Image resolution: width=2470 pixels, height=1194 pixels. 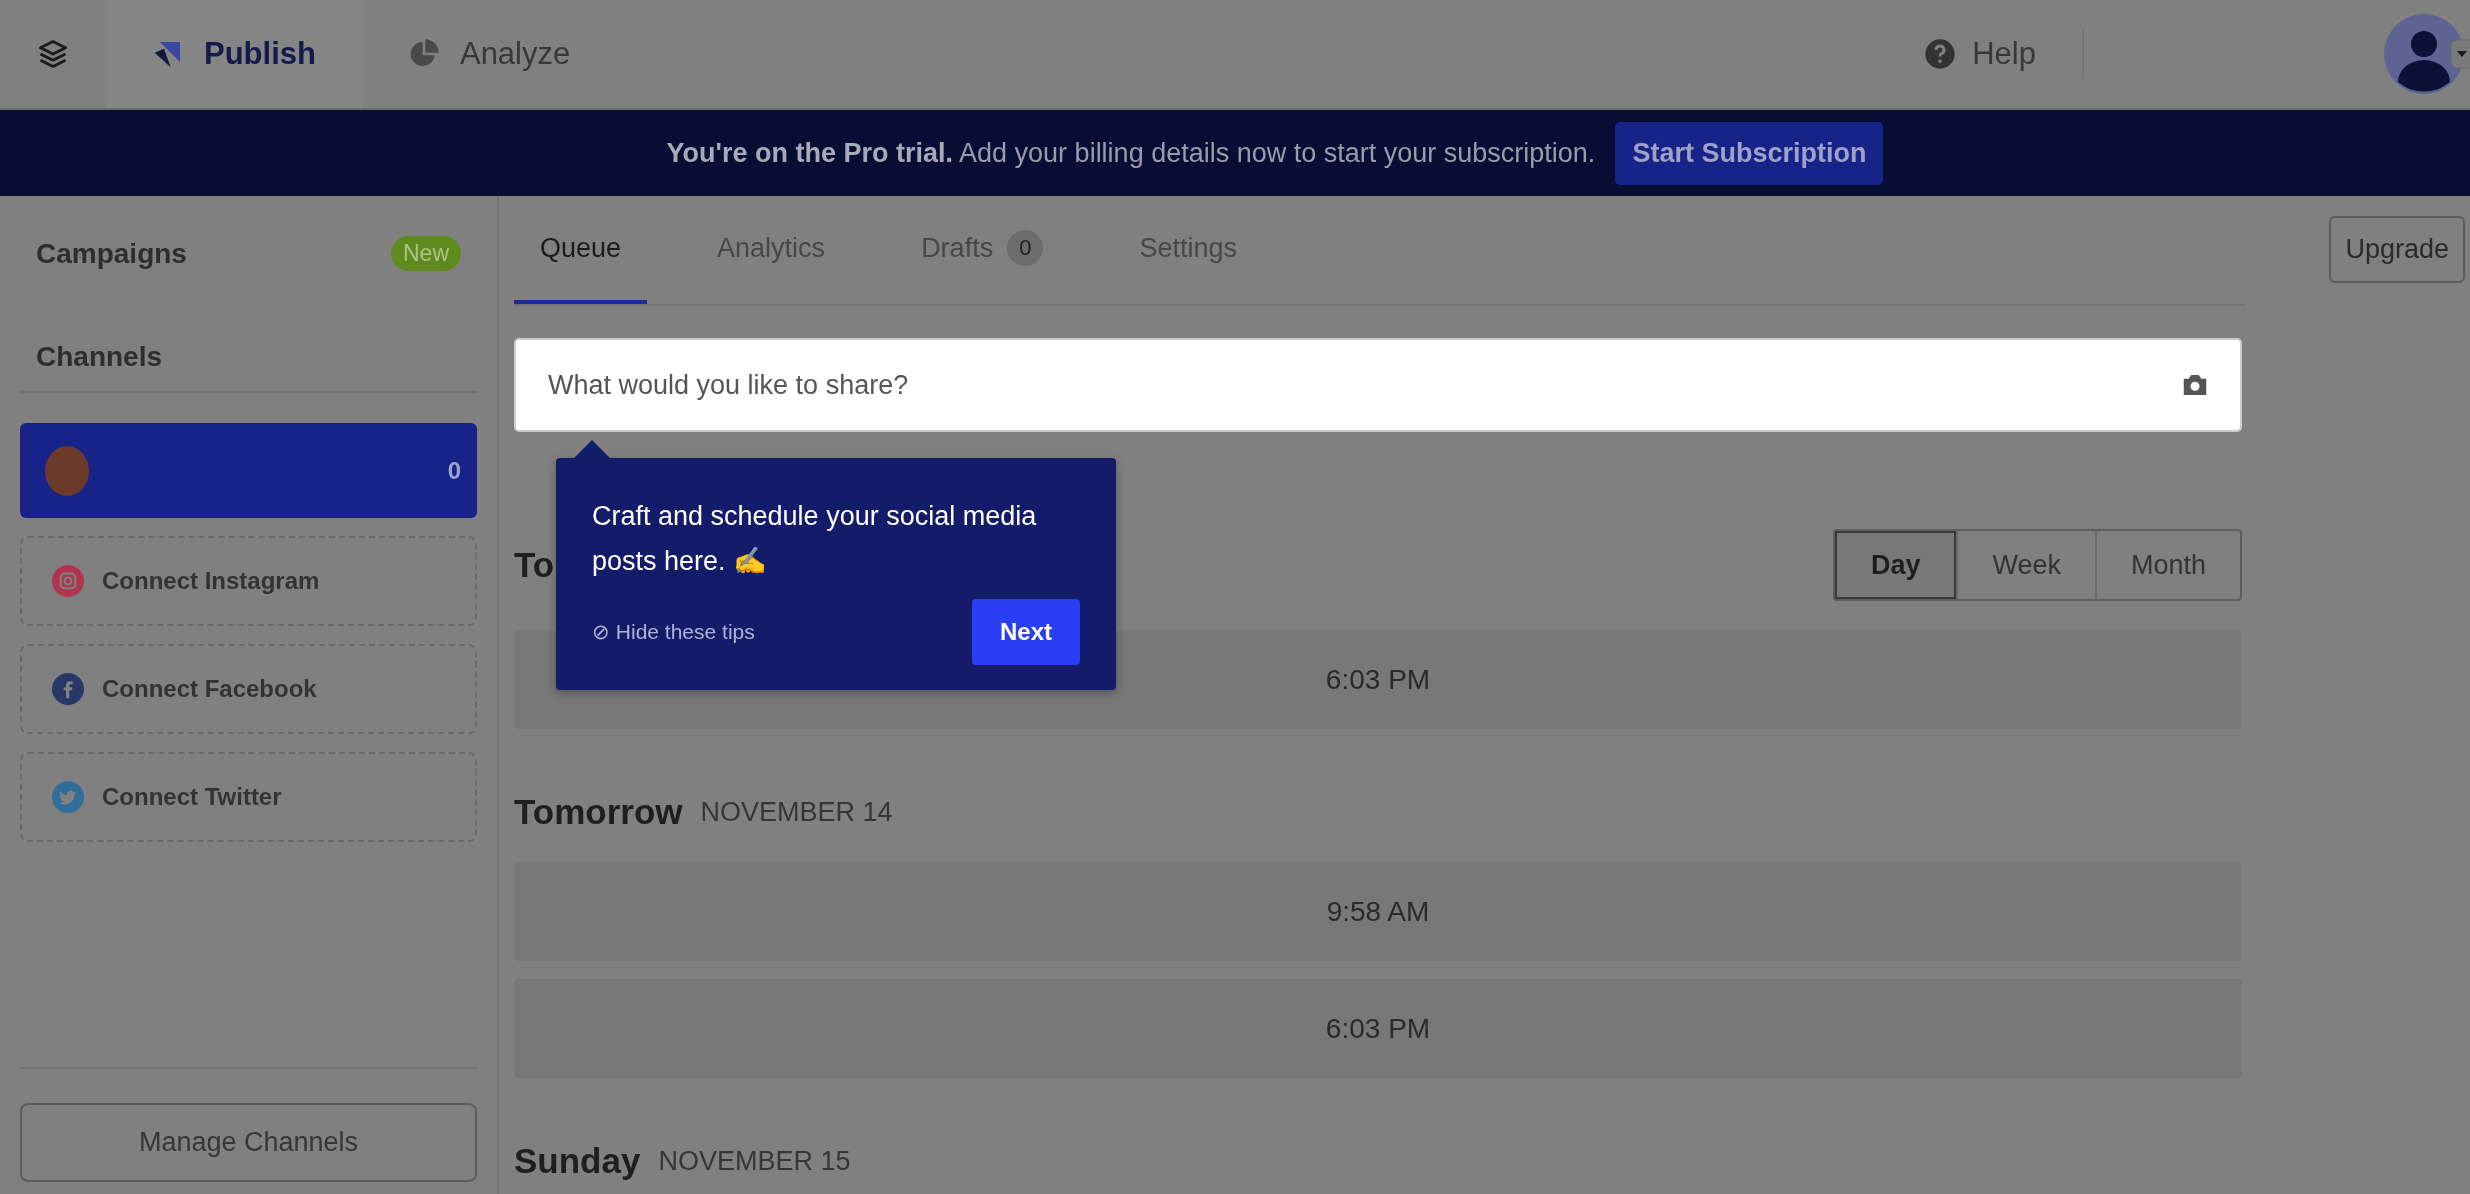 I want to click on queue-tab: Analytics, so click(x=771, y=250).